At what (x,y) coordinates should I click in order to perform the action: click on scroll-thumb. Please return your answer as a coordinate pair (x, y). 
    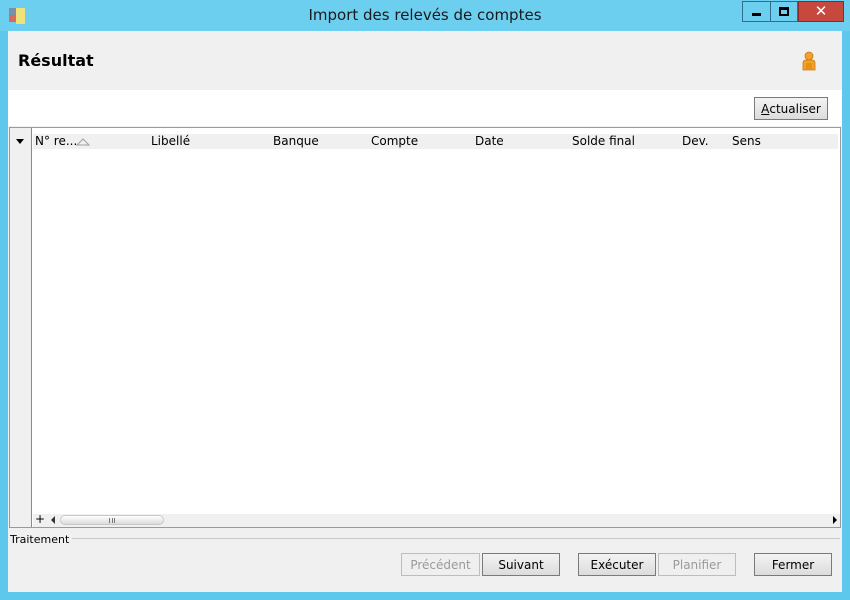
    Looking at the image, I should click on (112, 520).